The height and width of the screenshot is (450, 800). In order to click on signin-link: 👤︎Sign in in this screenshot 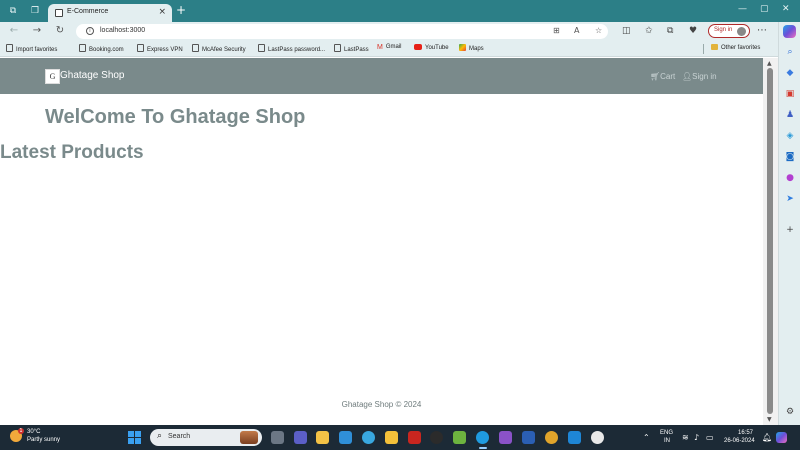, I will do `click(699, 76)`.